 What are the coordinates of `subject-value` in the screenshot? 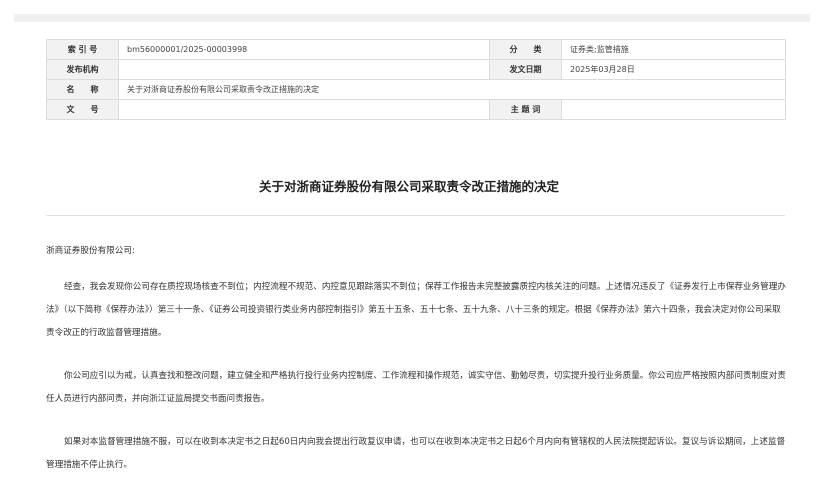 It's located at (673, 109).